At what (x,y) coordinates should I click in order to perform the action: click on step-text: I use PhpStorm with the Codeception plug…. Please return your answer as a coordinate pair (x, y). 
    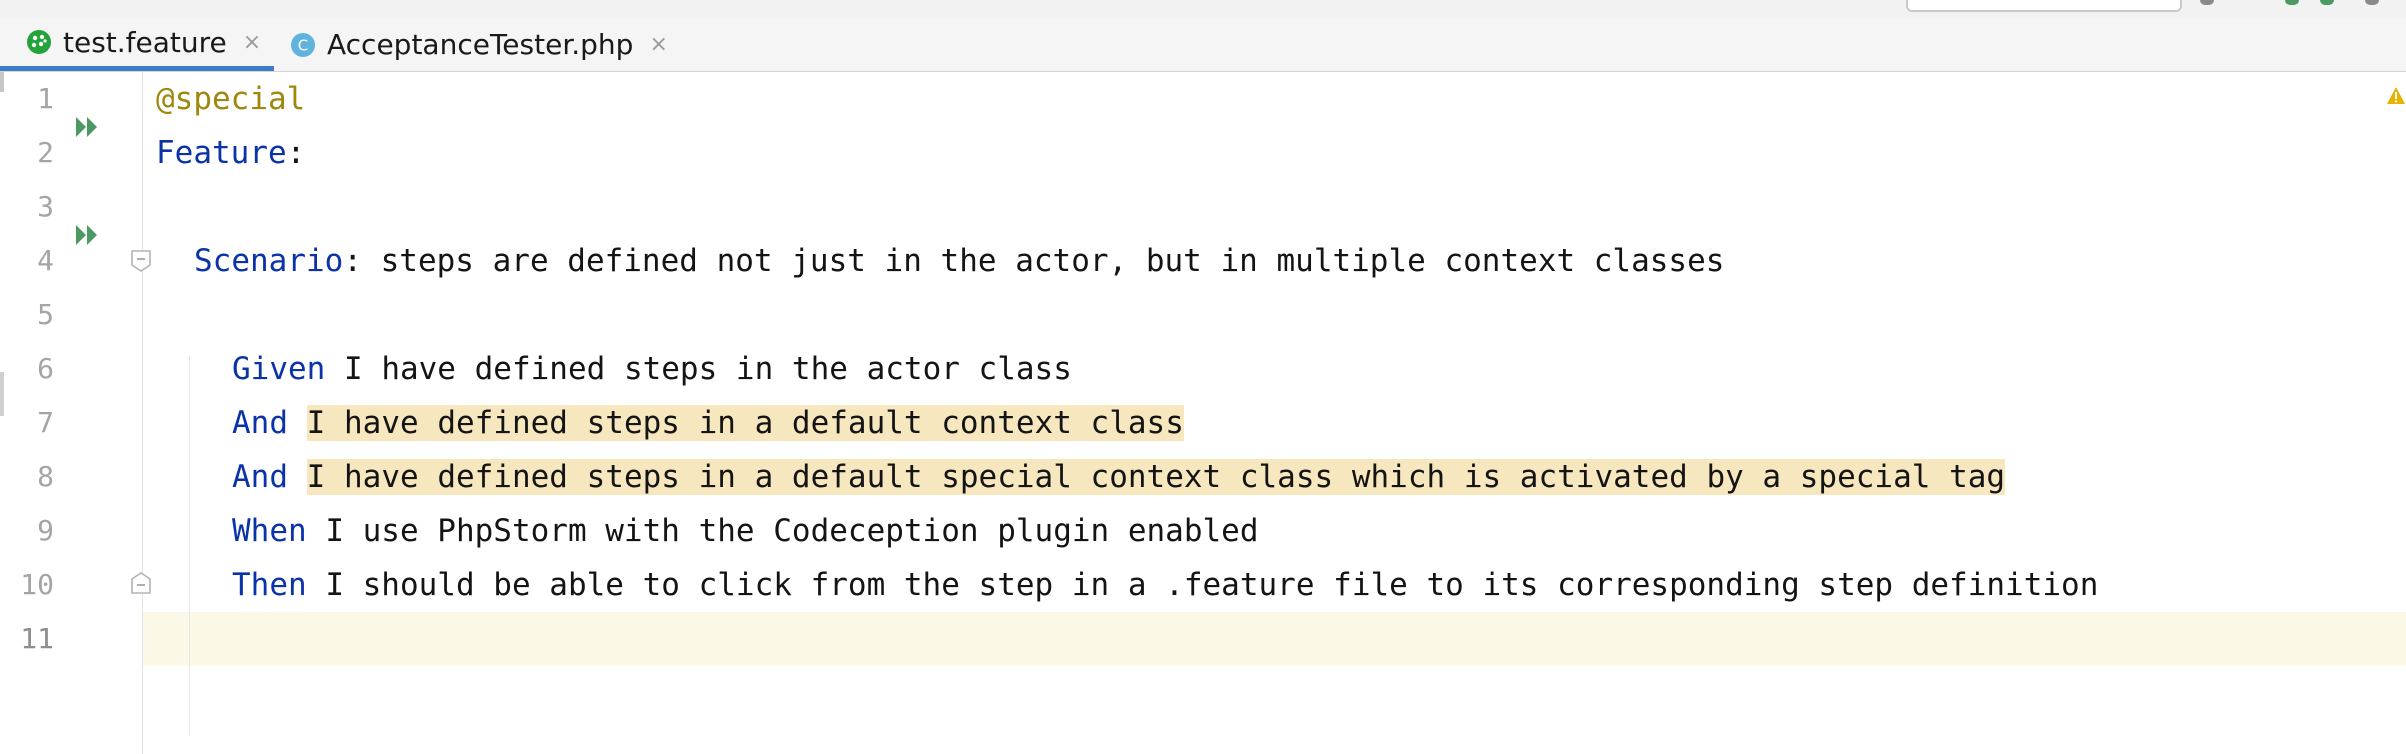
    Looking at the image, I should click on (782, 531).